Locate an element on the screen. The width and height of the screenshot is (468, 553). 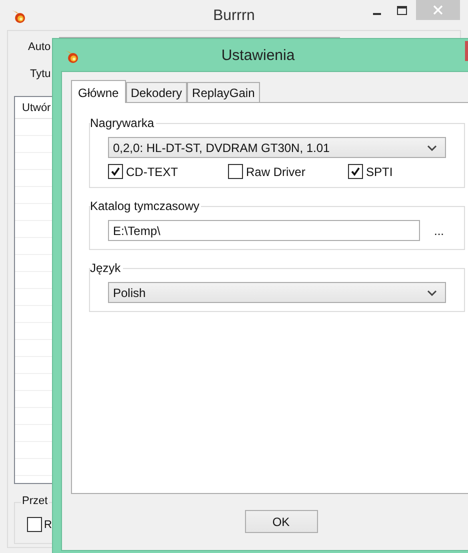
maximize-icon is located at coordinates (402, 11).